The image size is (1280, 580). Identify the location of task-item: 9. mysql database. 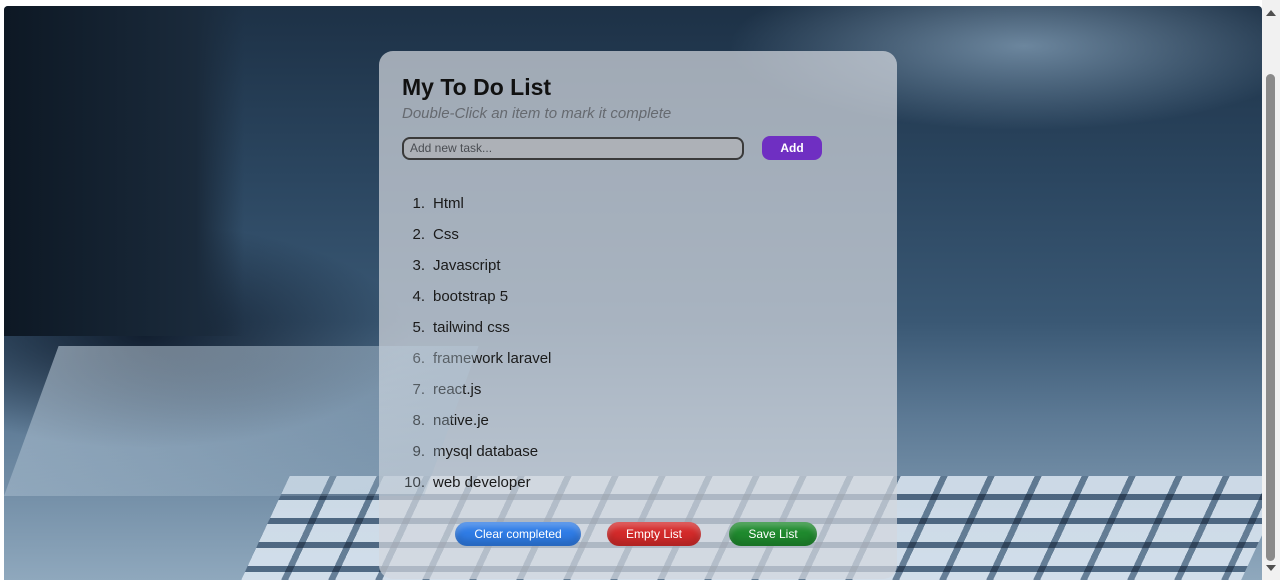
(638, 451).